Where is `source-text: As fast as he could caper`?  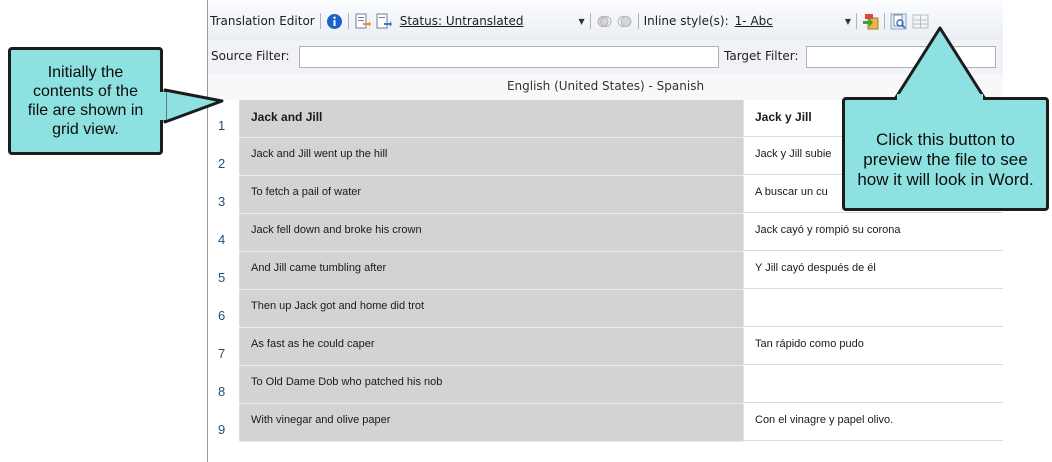
source-text: As fast as he could caper is located at coordinates (313, 344).